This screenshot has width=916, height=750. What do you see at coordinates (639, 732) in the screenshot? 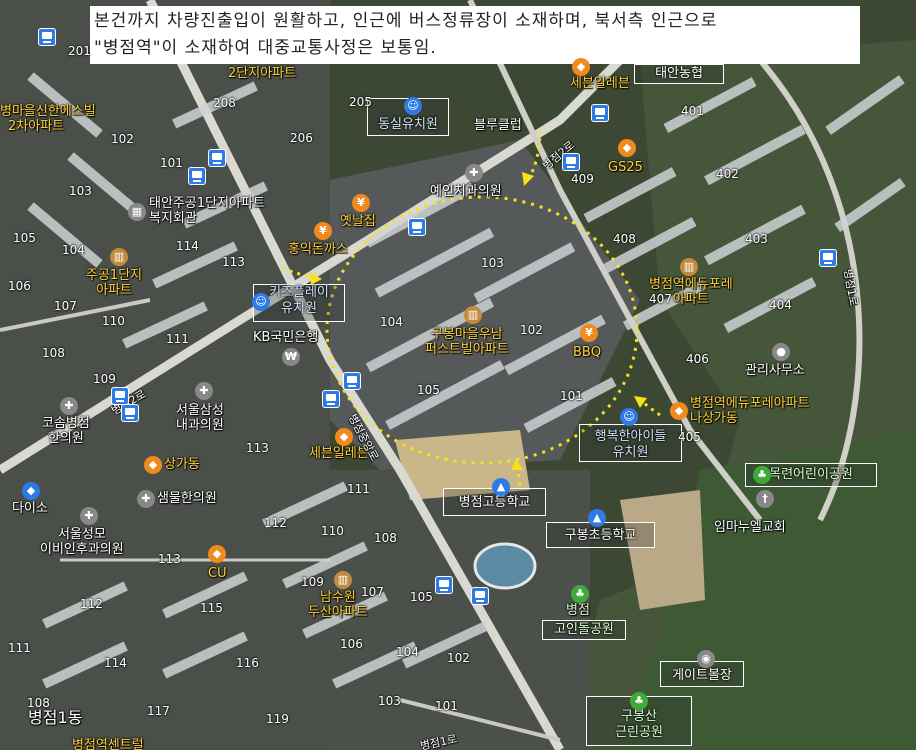
I see `gubongsan-text-2: 근린공원` at bounding box center [639, 732].